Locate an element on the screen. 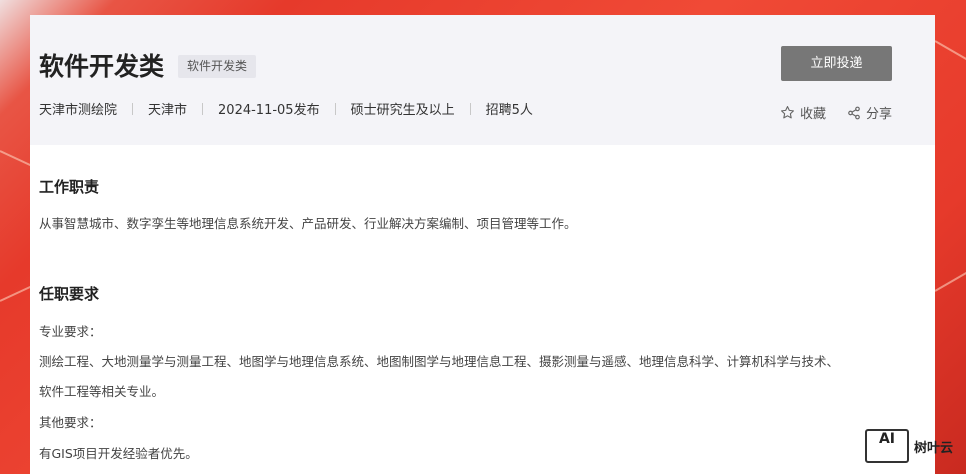 The height and width of the screenshot is (474, 966). duties-heading: 工作职责 is located at coordinates (69, 187).